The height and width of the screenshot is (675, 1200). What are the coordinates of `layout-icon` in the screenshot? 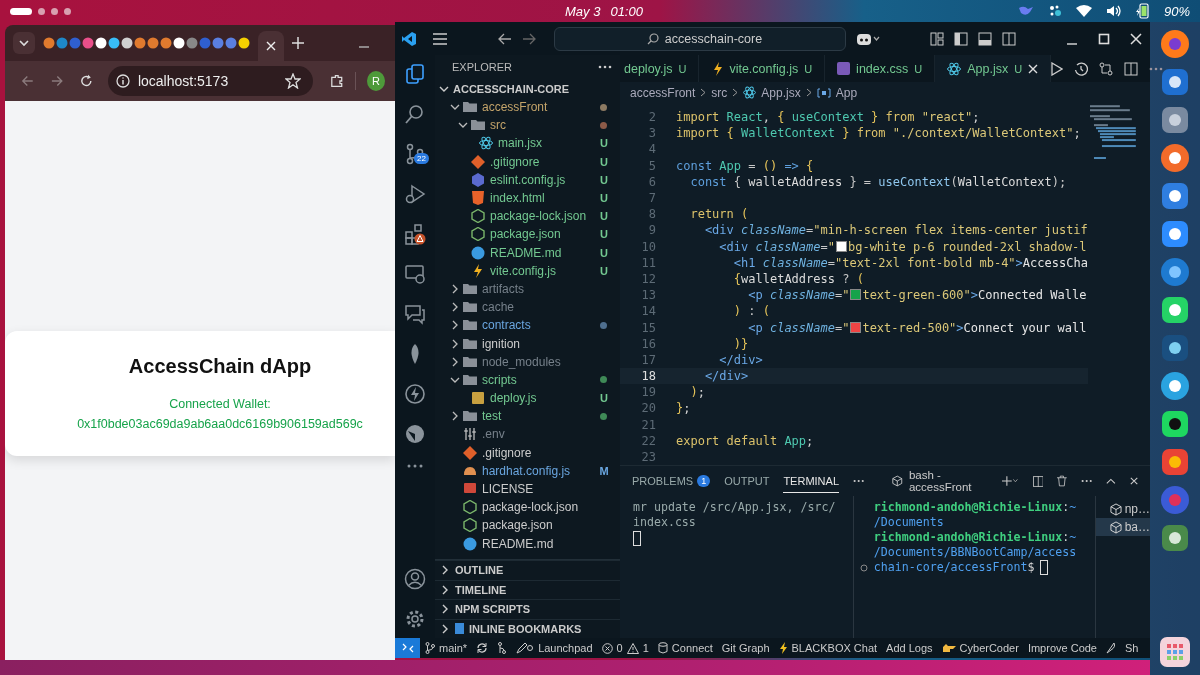 It's located at (937, 38).